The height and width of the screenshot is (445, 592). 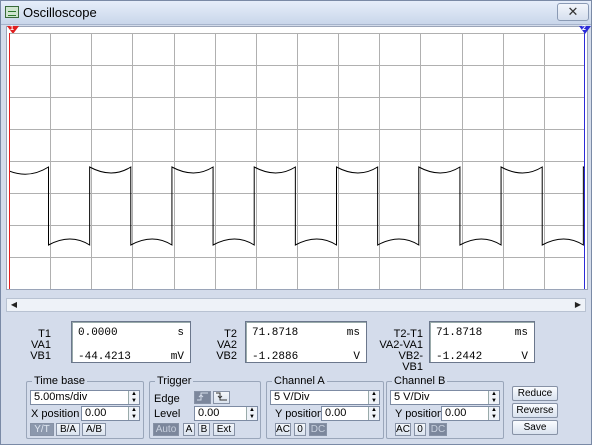 What do you see at coordinates (493, 397) in the screenshot?
I see `channel-b-spinner-icon: ▲ ▼` at bounding box center [493, 397].